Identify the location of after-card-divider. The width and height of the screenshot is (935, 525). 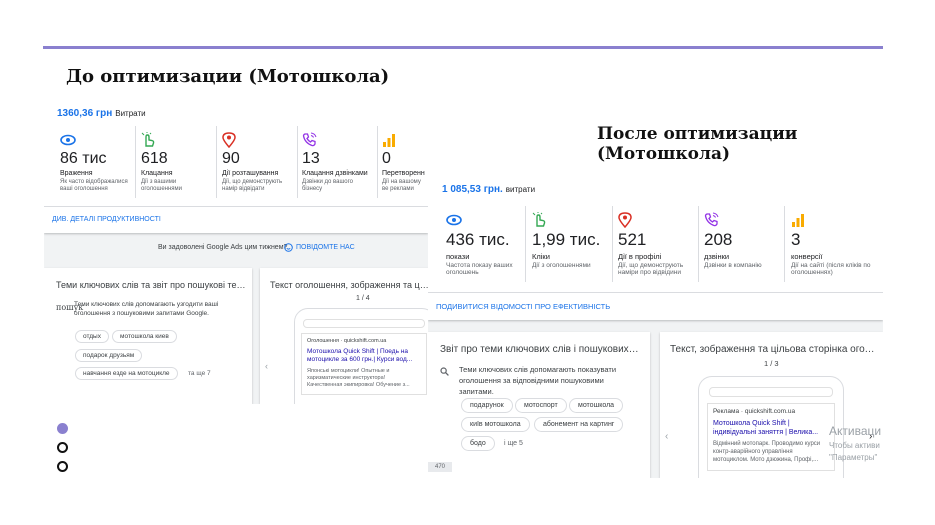
(655, 292).